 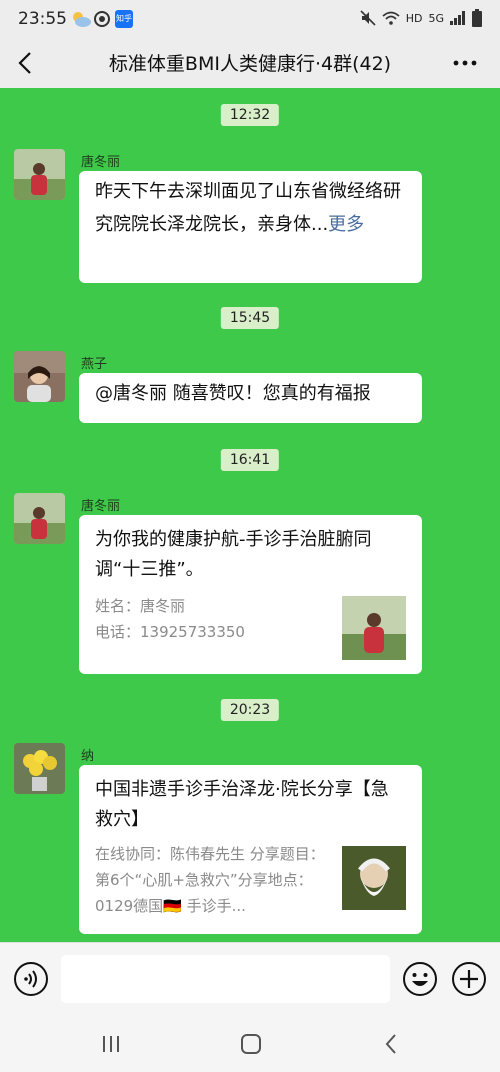 I want to click on sender-name: 燕子, so click(x=94, y=364).